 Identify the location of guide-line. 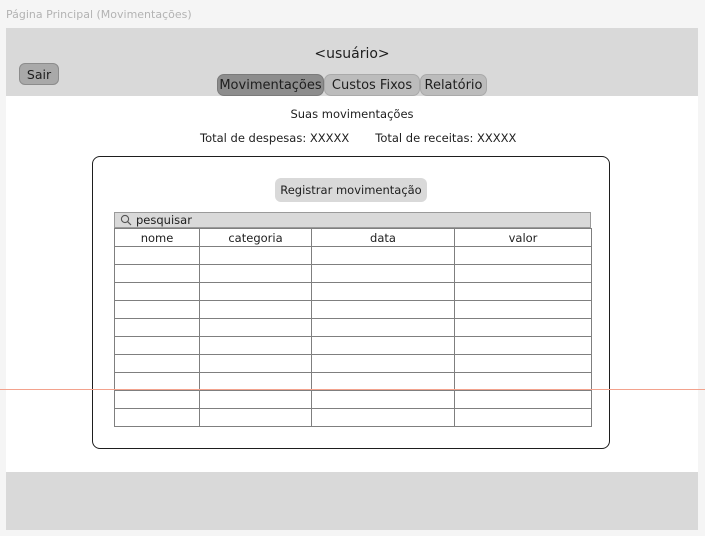
(352, 389).